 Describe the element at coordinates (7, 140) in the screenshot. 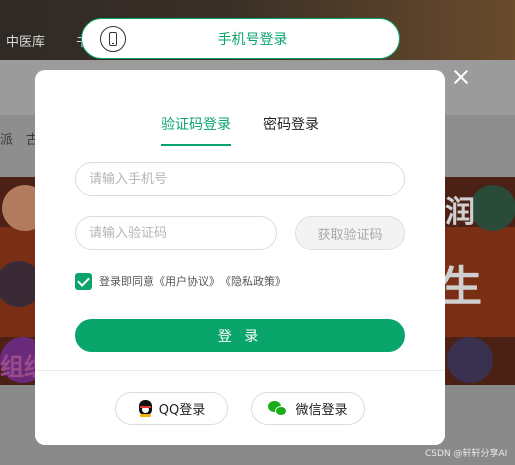

I see `background-tag: 派` at that location.